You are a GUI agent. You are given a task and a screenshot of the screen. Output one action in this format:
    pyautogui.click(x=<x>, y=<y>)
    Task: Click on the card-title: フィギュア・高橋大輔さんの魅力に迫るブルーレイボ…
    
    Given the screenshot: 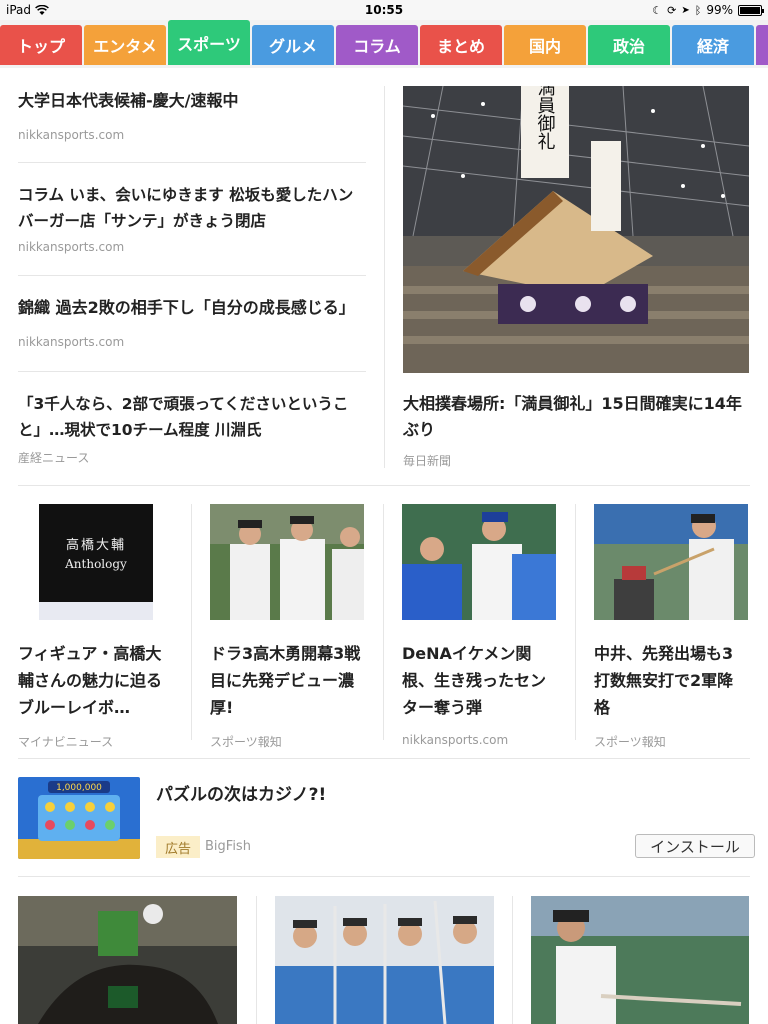 What is the action you would take?
    pyautogui.click(x=90, y=680)
    